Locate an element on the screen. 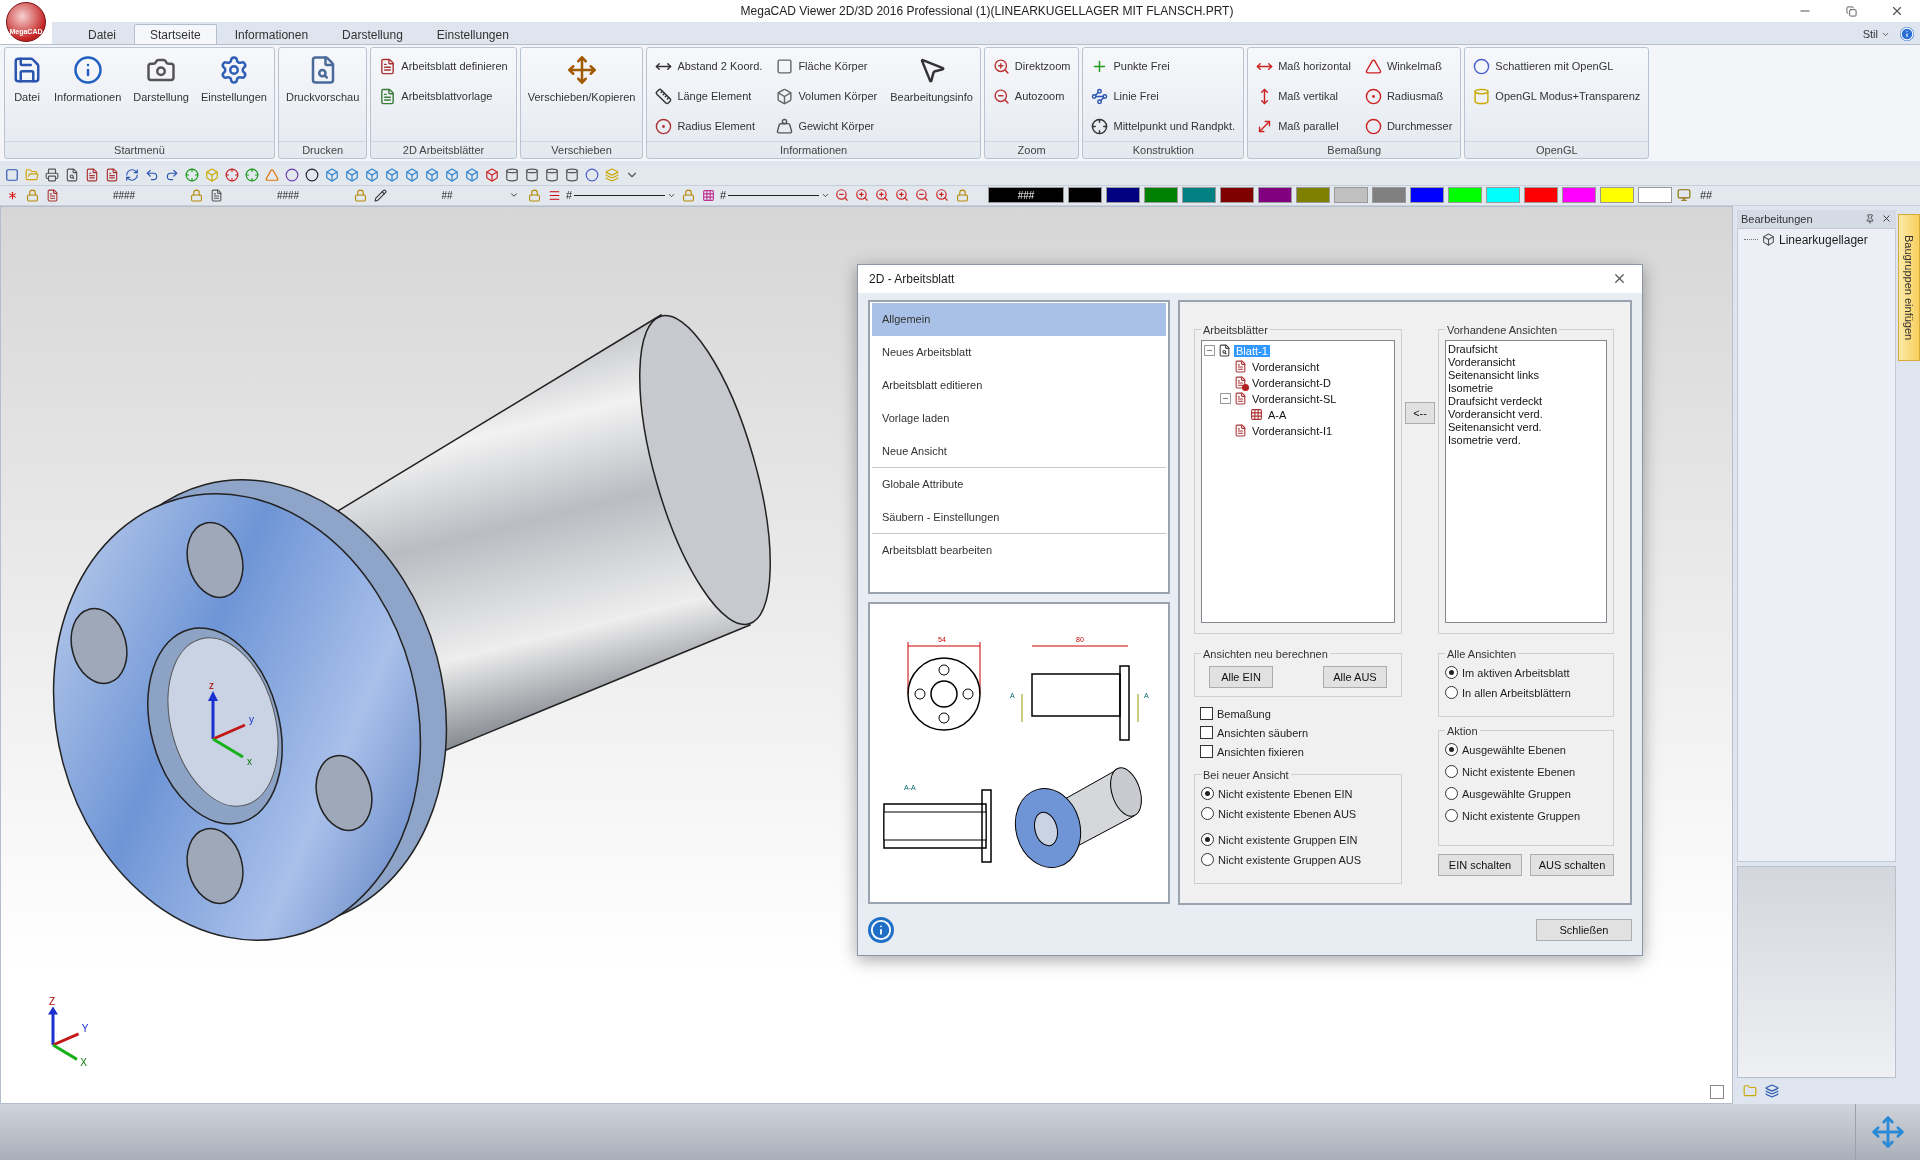  color-swatch: ### is located at coordinates (1026, 195).